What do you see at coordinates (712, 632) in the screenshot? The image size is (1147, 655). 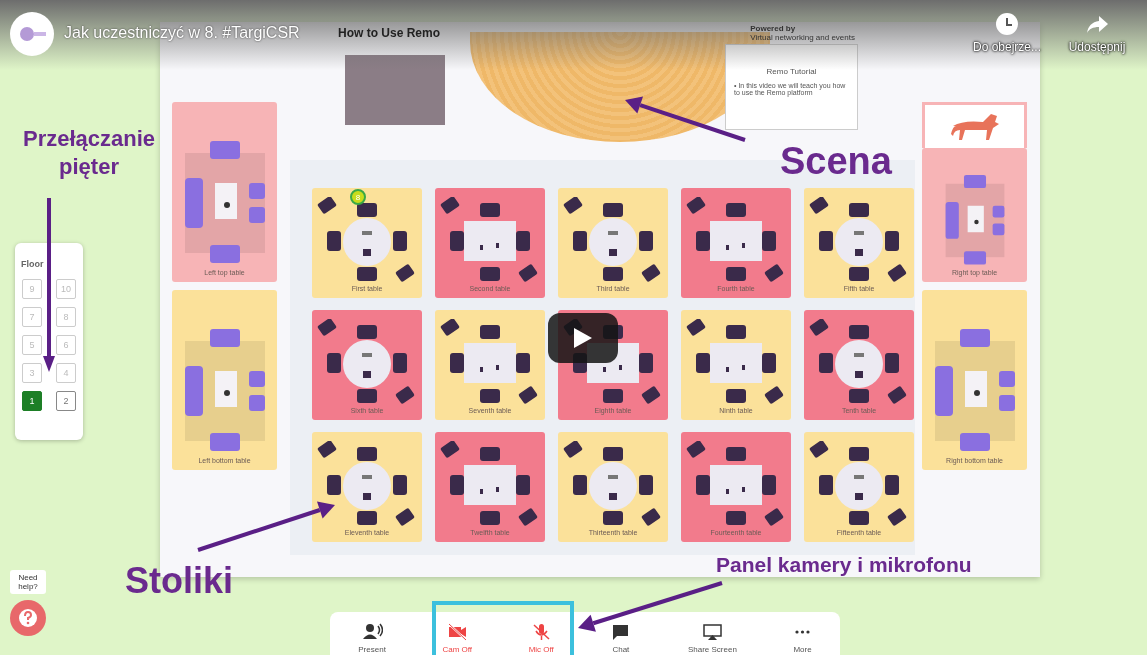 I see `screen-icon` at bounding box center [712, 632].